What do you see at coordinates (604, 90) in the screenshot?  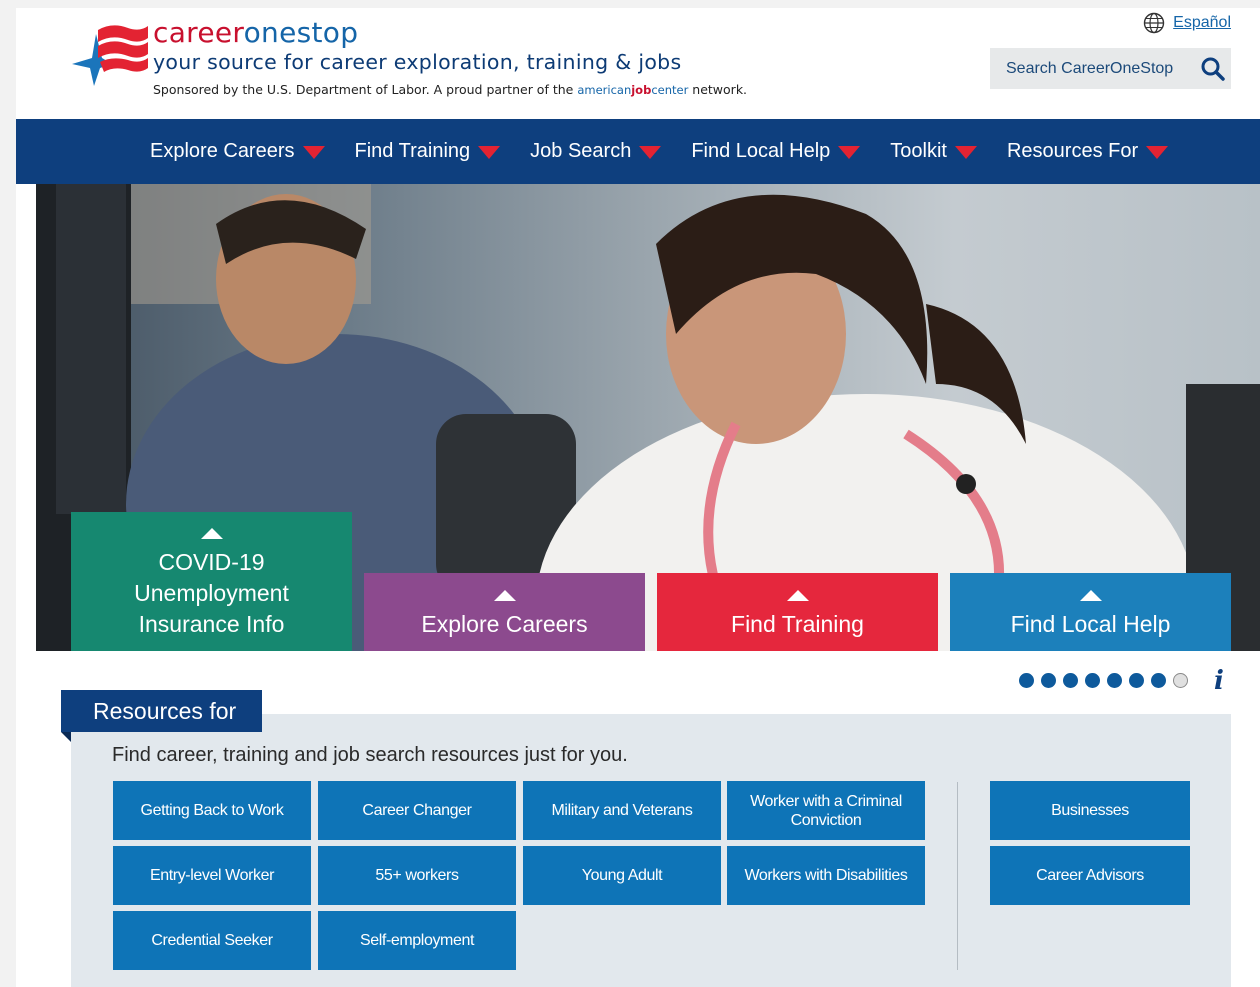 I see `ajc-part1: american` at bounding box center [604, 90].